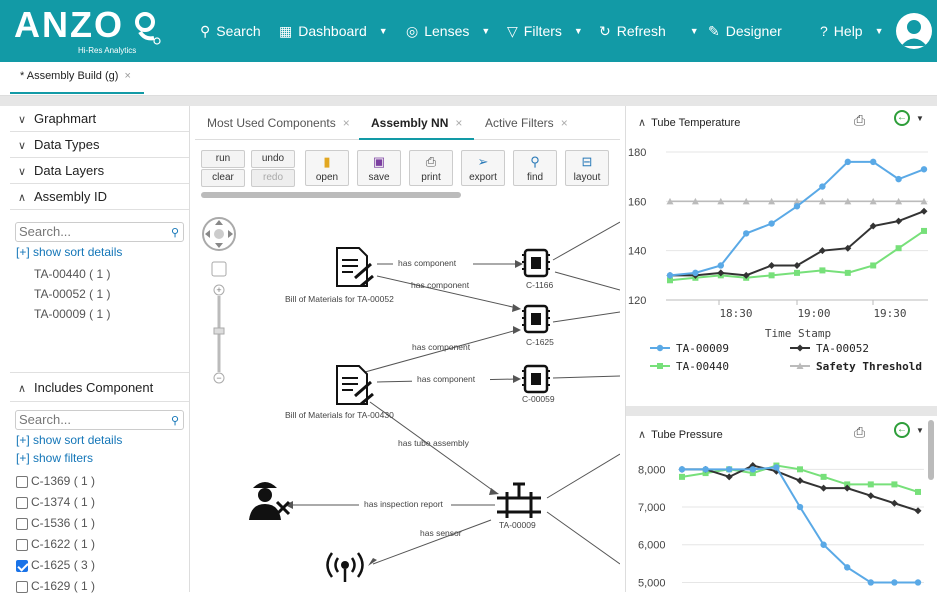  I want to click on list-item: TA-00440 ( 1 ), so click(111, 274).